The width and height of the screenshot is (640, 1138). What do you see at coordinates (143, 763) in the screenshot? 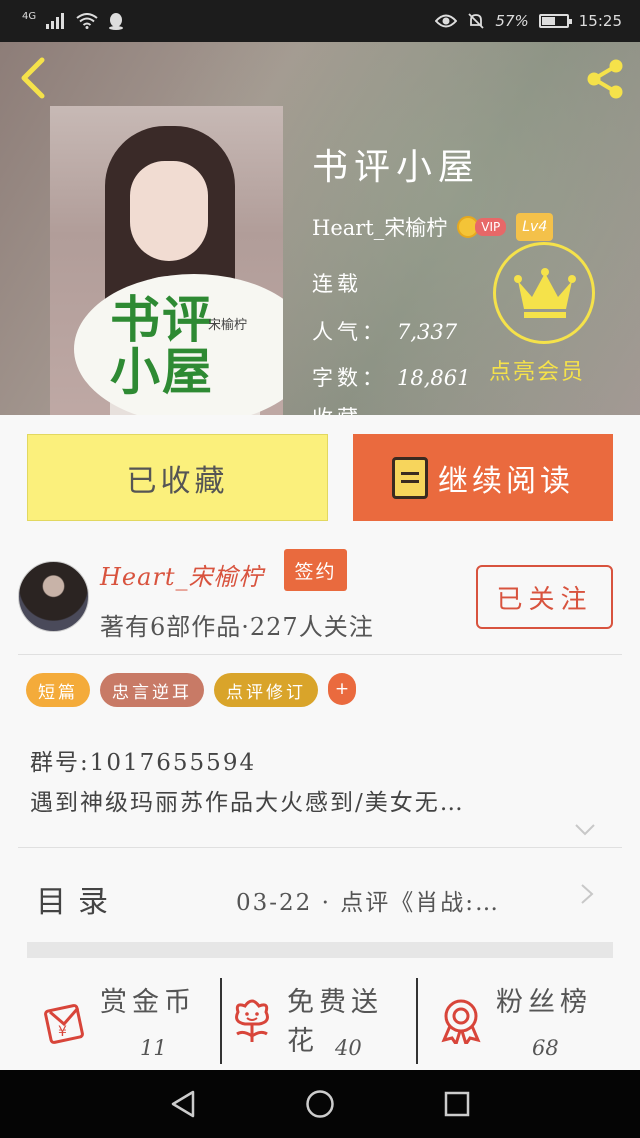
I see `description-line-1: 群号:1017655594` at bounding box center [143, 763].